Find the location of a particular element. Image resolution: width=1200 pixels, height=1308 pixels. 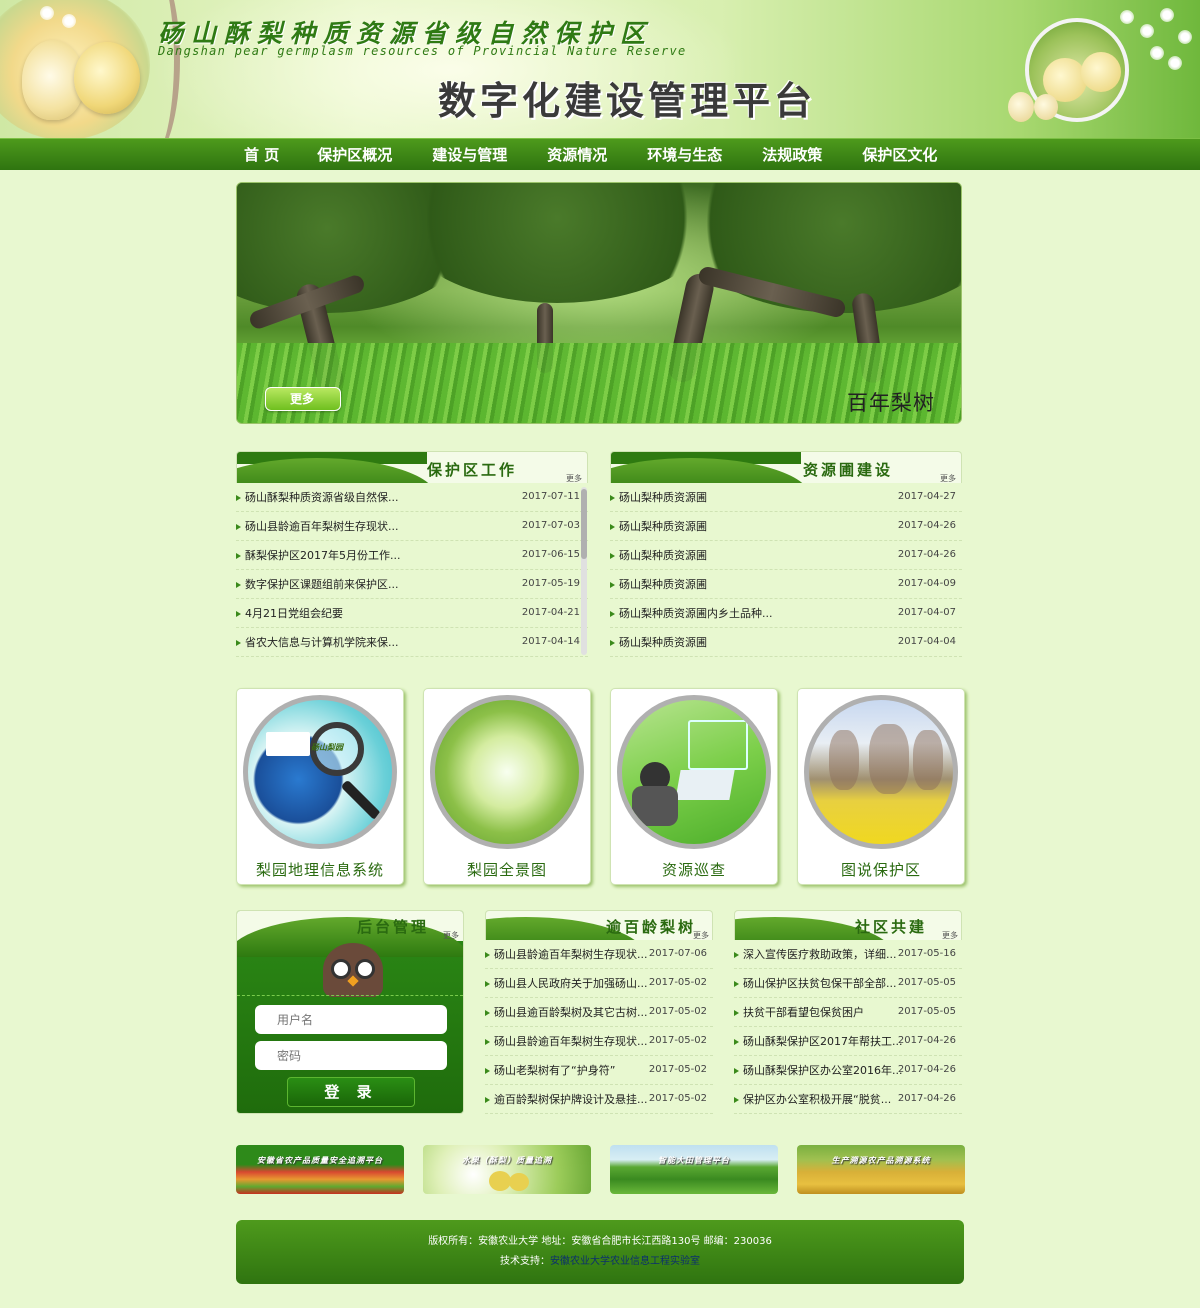

news-item: 砀山酥梨保护区办公室2016年... 2017-04-26 is located at coordinates (848, 1070).